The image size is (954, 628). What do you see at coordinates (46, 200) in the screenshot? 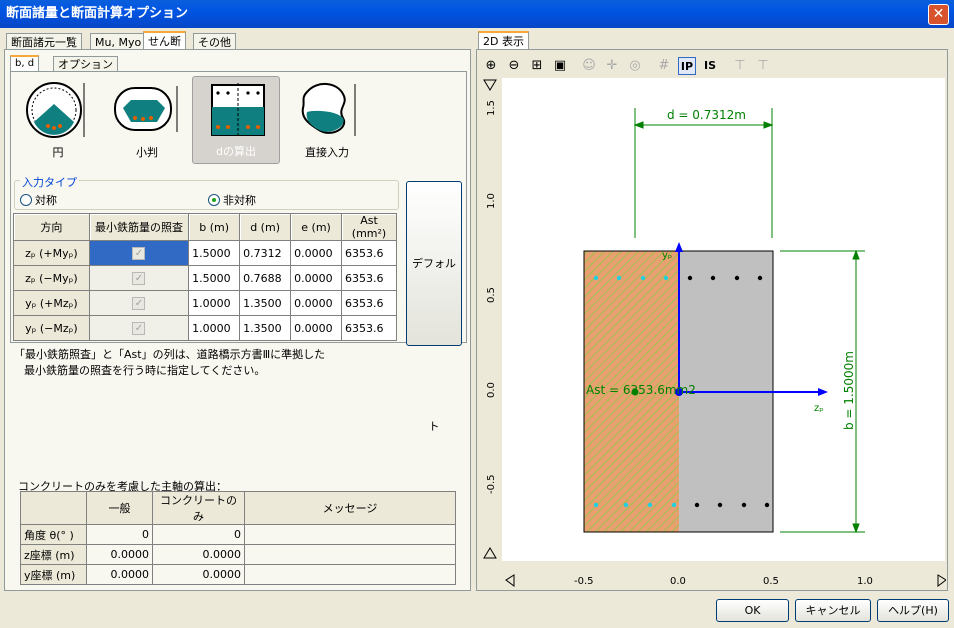
I see `radio-symmetric-label: 対称` at bounding box center [46, 200].